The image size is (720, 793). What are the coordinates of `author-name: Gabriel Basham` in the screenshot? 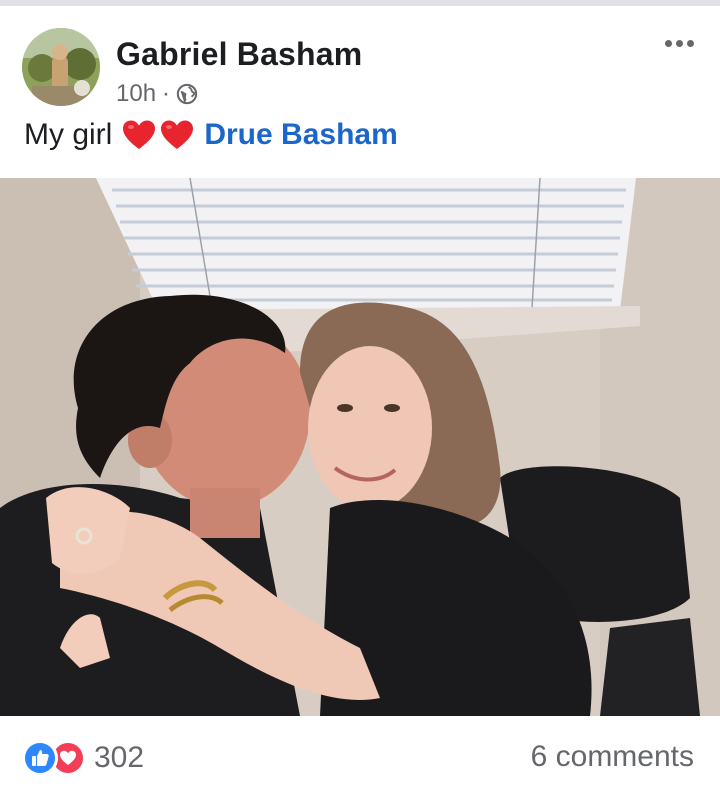 It's located at (239, 54).